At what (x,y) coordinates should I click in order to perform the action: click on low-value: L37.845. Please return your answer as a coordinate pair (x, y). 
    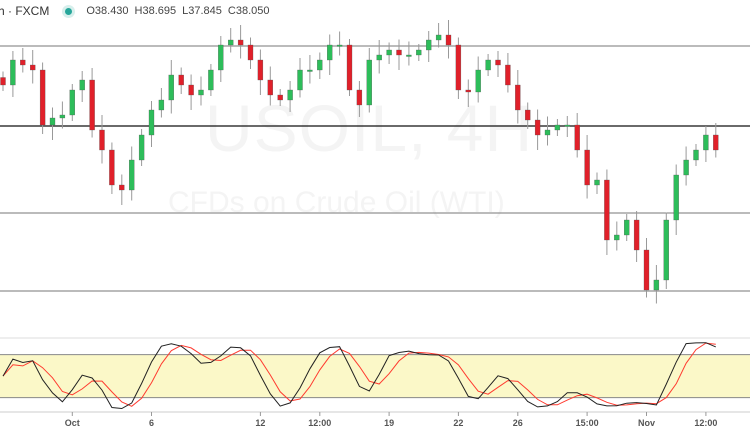
    Looking at the image, I should click on (202, 11).